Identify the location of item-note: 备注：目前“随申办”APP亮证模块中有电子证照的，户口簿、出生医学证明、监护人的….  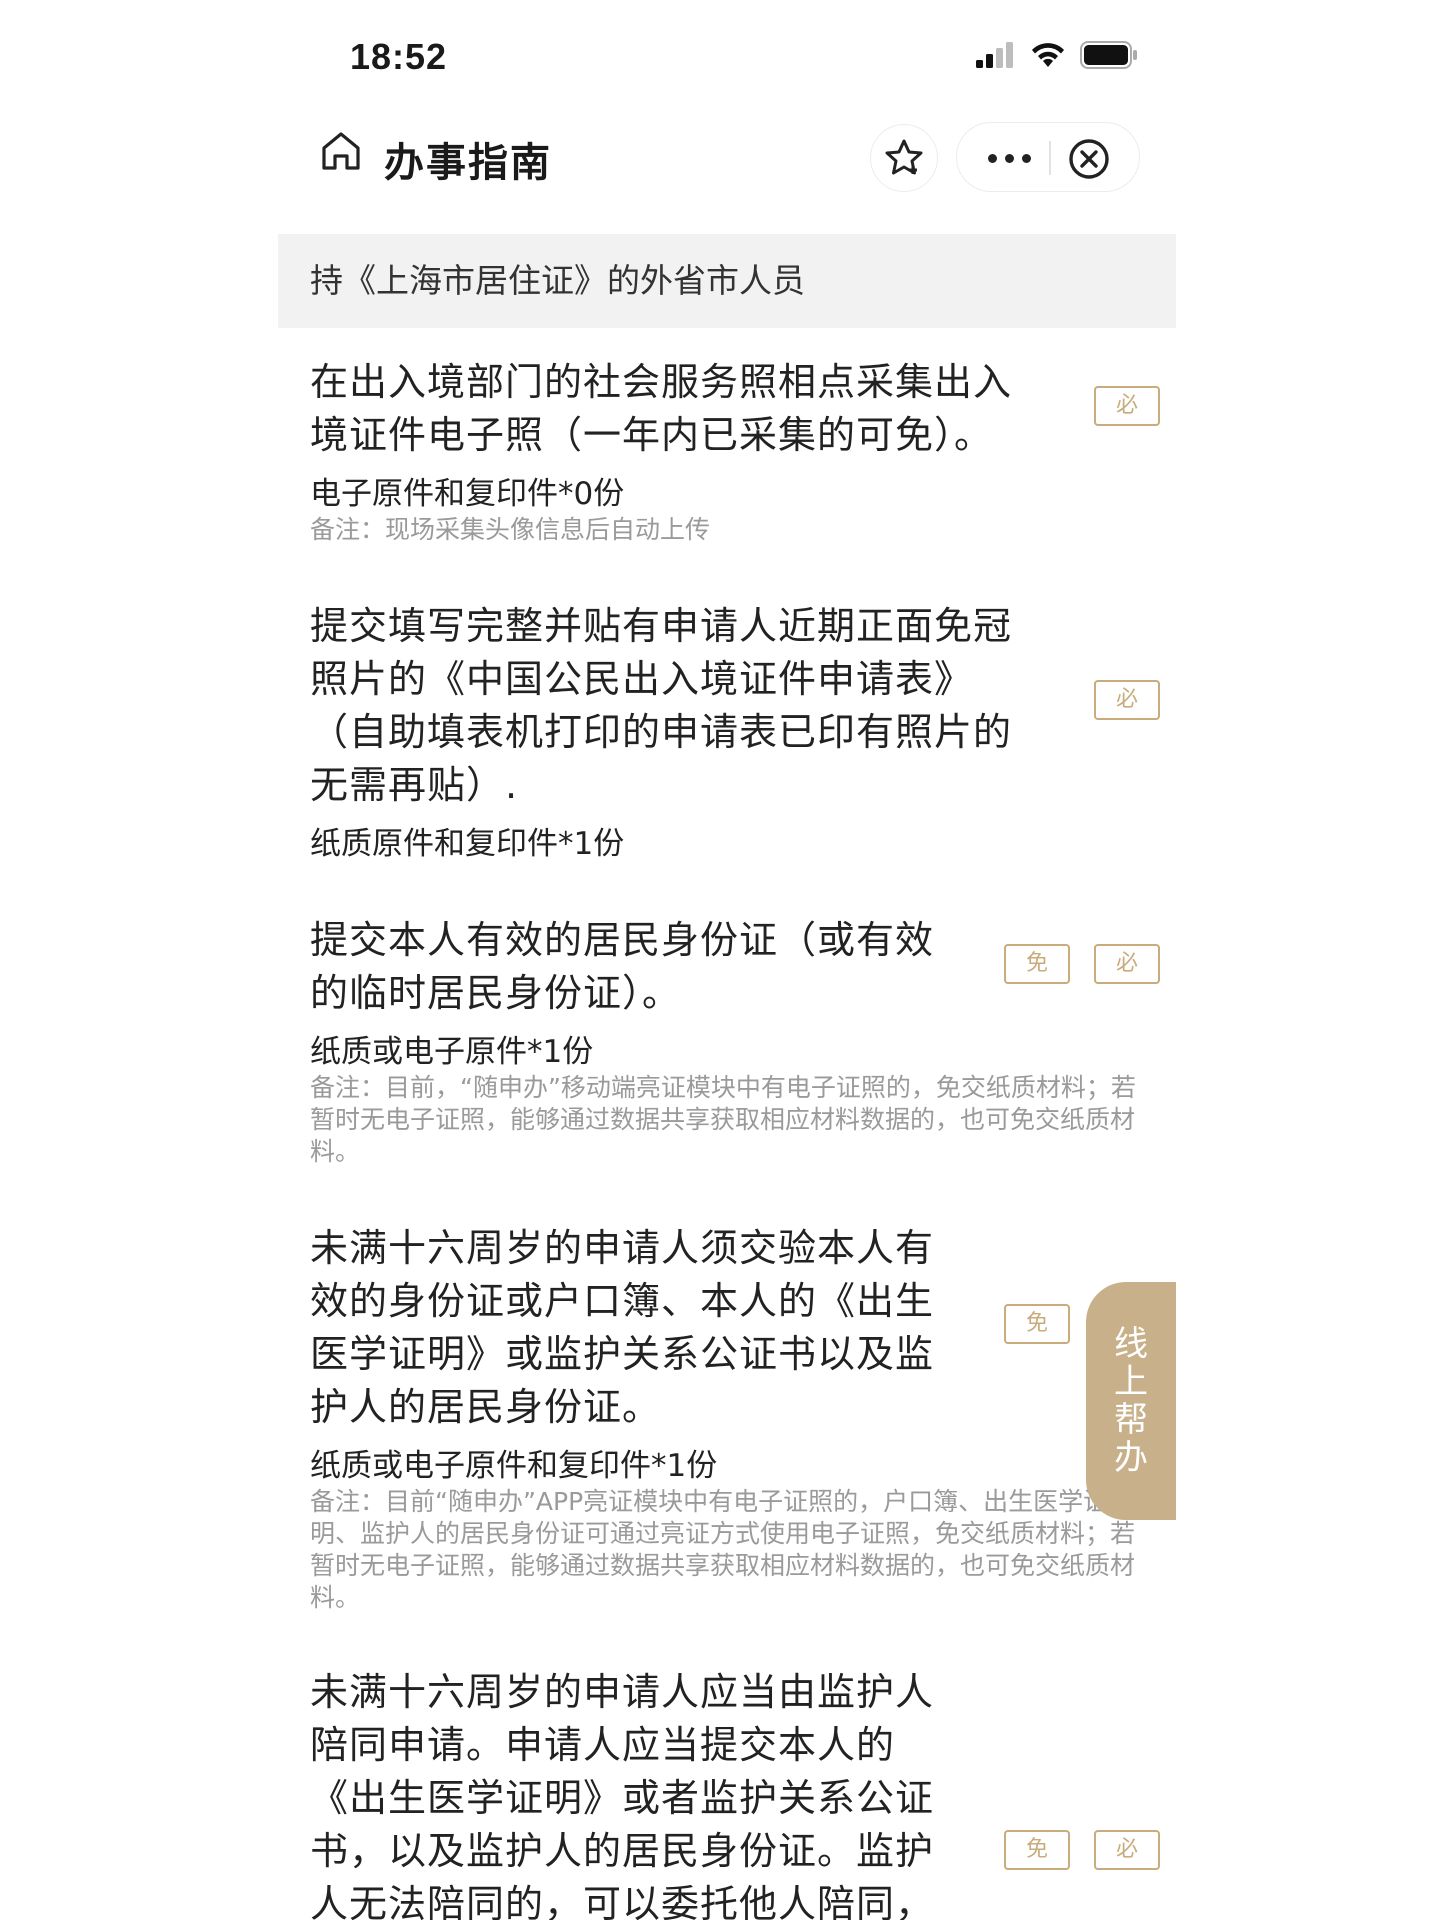
(723, 1549).